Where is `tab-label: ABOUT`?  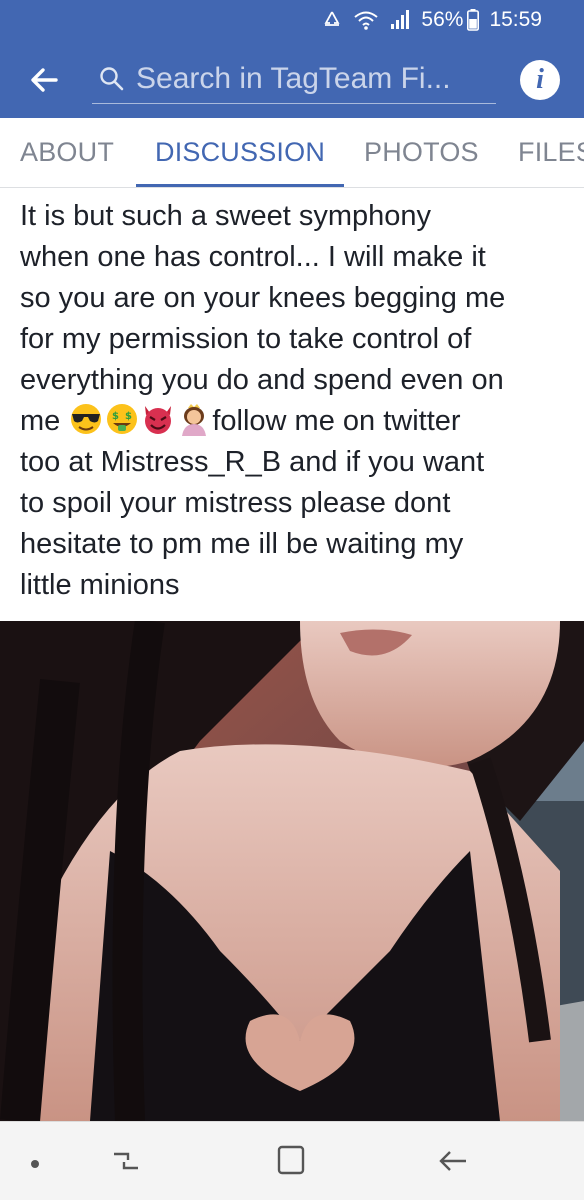 tab-label: ABOUT is located at coordinates (67, 152).